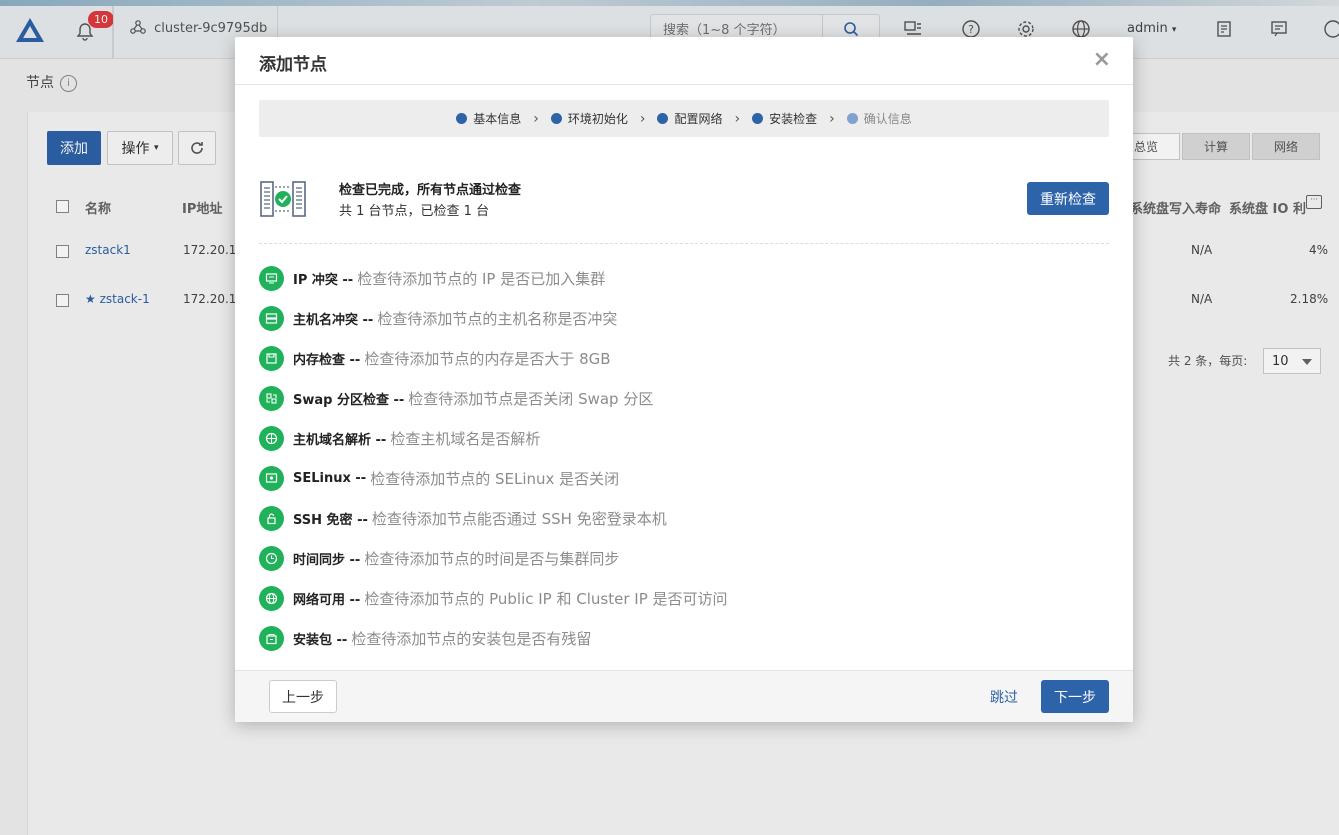 The image size is (1339, 835). I want to click on check-description: 检查待添加节点的安装包是否有残留, so click(471, 638).